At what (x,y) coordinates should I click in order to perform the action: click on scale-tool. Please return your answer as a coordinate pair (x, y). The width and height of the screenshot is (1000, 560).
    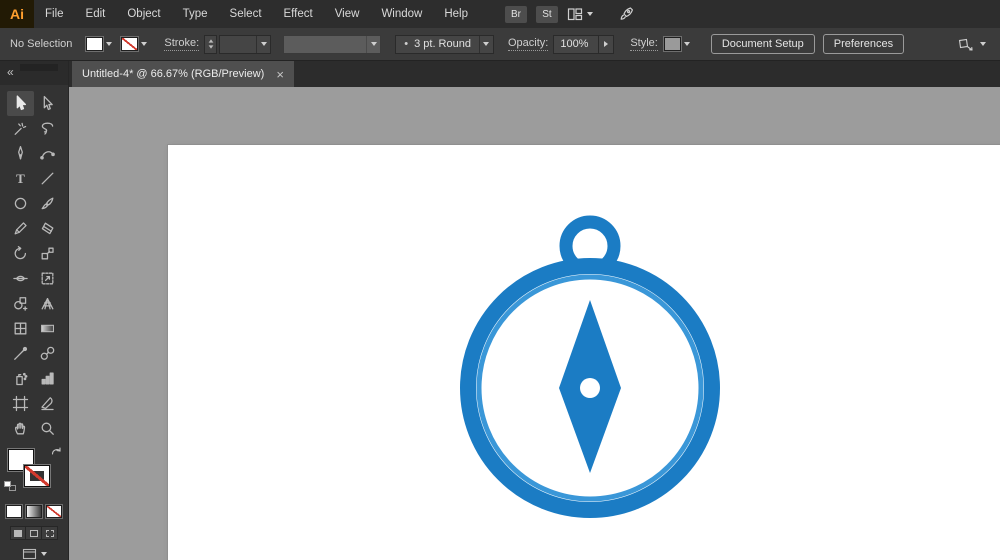
    Looking at the image, I should click on (47, 253).